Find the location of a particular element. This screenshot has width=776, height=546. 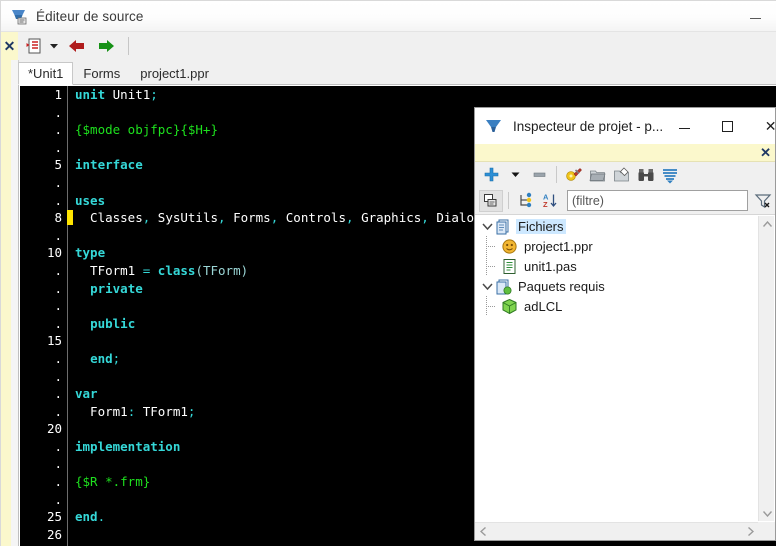

code-line-1: unit Unit1; is located at coordinates (425, 95).